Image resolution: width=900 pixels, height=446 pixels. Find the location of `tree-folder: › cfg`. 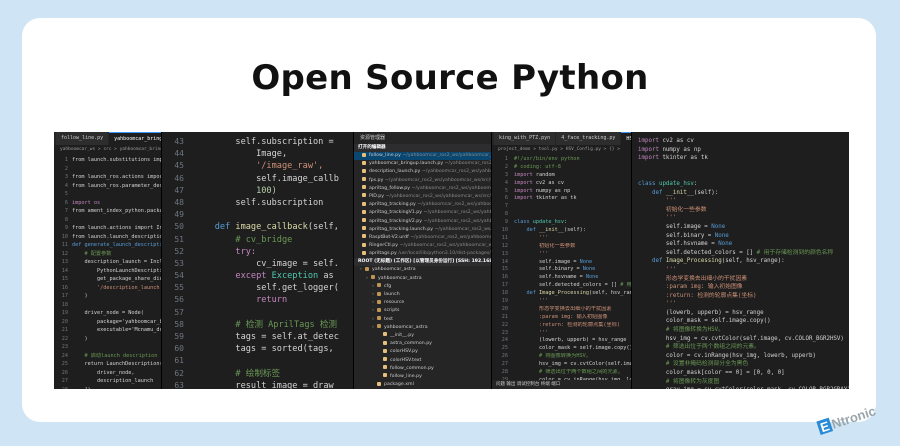

tree-folder: › cfg is located at coordinates (422, 287).